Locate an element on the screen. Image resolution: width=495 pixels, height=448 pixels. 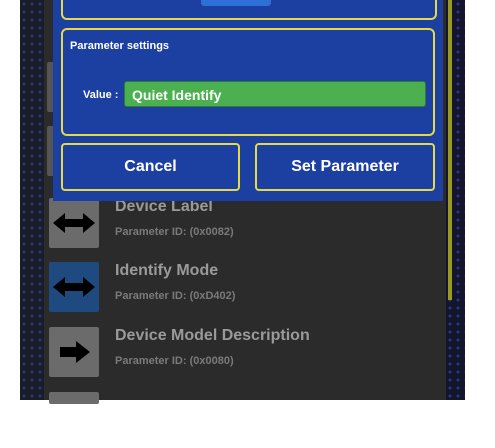
left-decorative-border is located at coordinates (32, 200).